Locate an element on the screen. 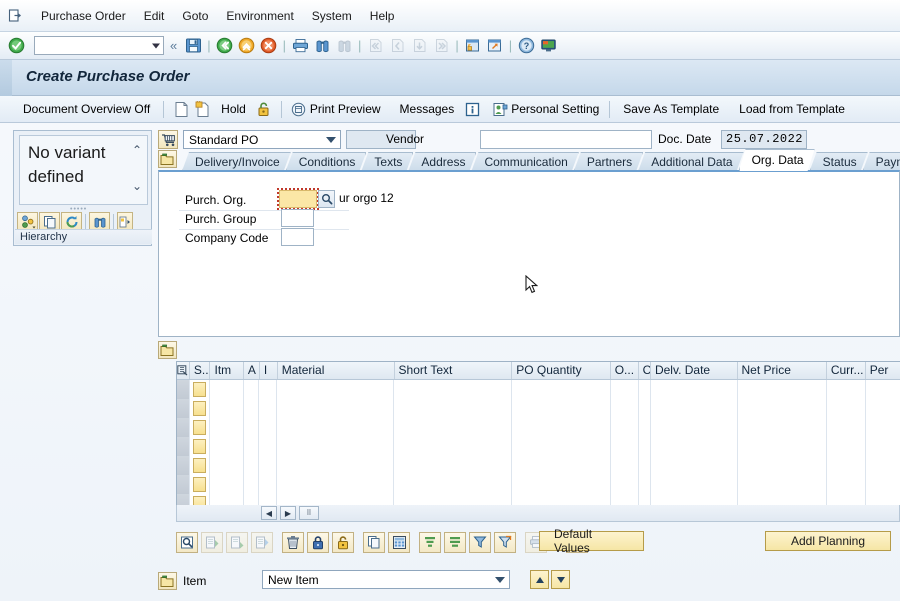  tab-payment: Paym is located at coordinates (881, 161).